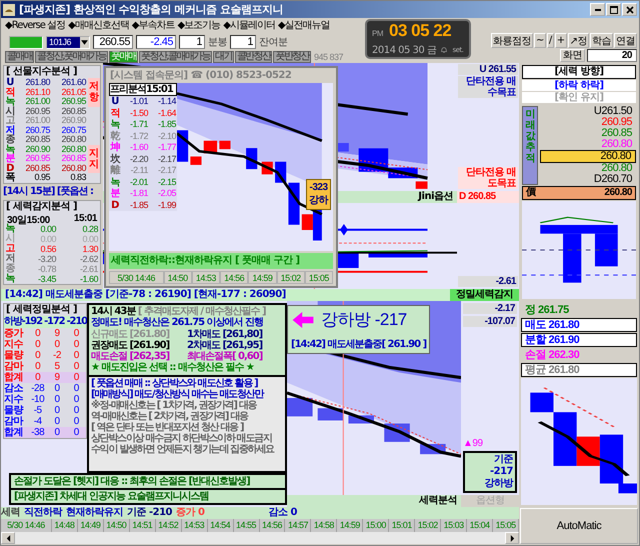 This screenshot has width=640, height=546. What do you see at coordinates (166, 182) in the screenshot?
I see `table-cell-text: -2.15` at bounding box center [166, 182].